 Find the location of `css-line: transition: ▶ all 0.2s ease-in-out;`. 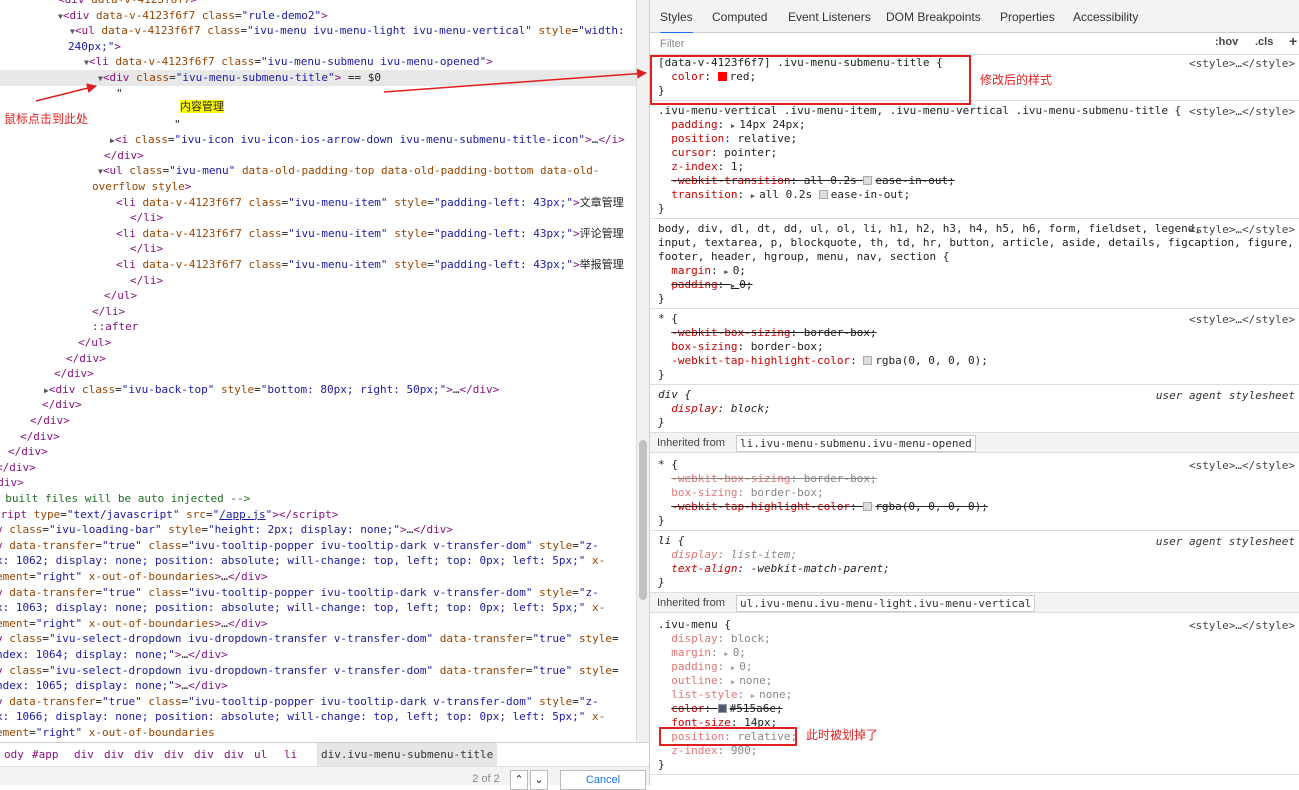

css-line: transition: ▶ all 0.2s ease-in-out; is located at coordinates (784, 195).